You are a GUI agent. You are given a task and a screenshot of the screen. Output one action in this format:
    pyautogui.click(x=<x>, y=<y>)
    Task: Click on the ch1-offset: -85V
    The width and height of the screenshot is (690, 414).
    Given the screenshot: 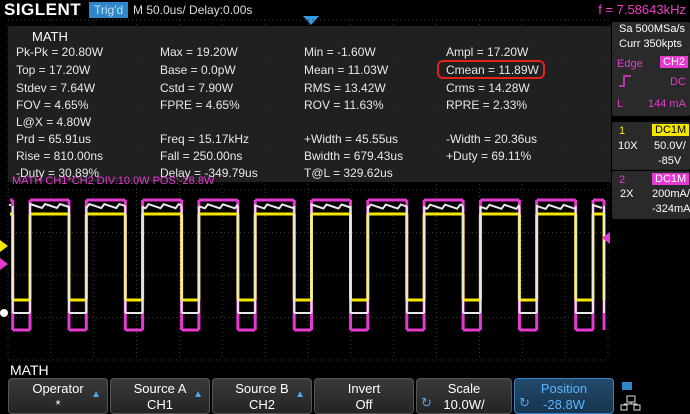 What is the action you would take?
    pyautogui.click(x=670, y=161)
    